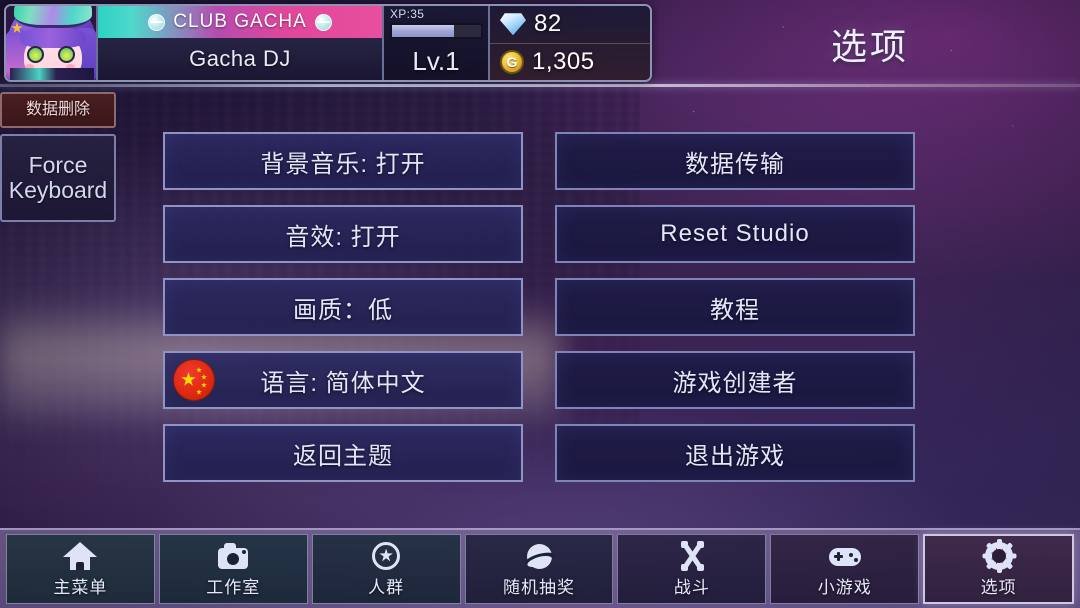 This screenshot has height=608, width=1080. I want to click on nav-gacha: 随机抽奖, so click(539, 569).